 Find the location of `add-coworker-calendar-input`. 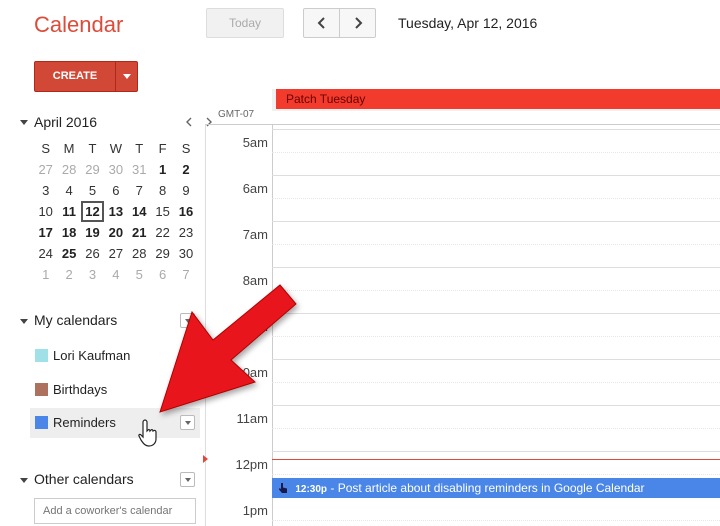

add-coworker-calendar-input is located at coordinates (115, 511).